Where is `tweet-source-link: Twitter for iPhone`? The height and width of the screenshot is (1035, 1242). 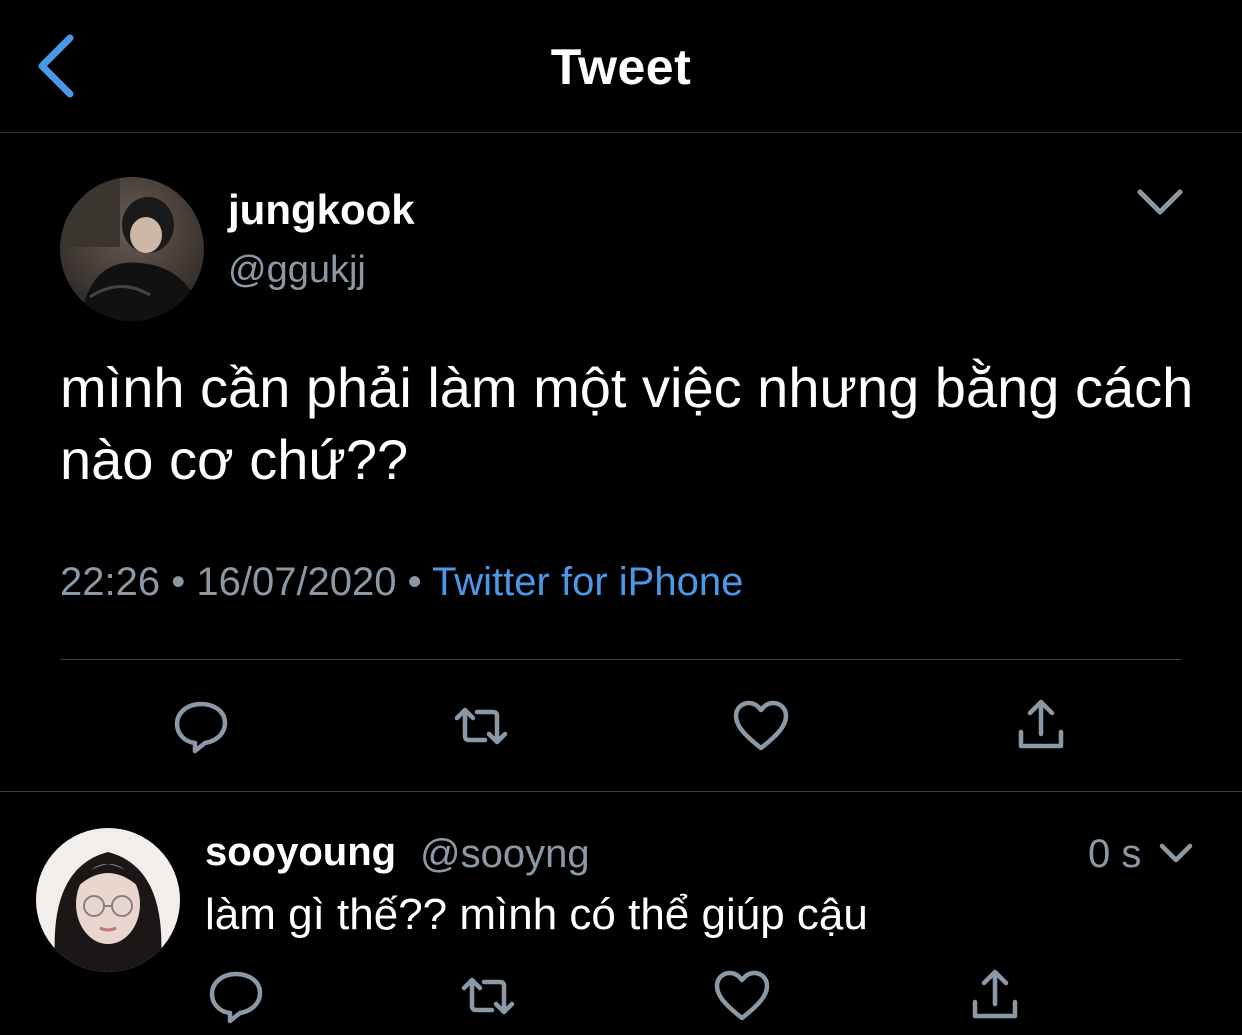 tweet-source-link: Twitter for iPhone is located at coordinates (587, 582).